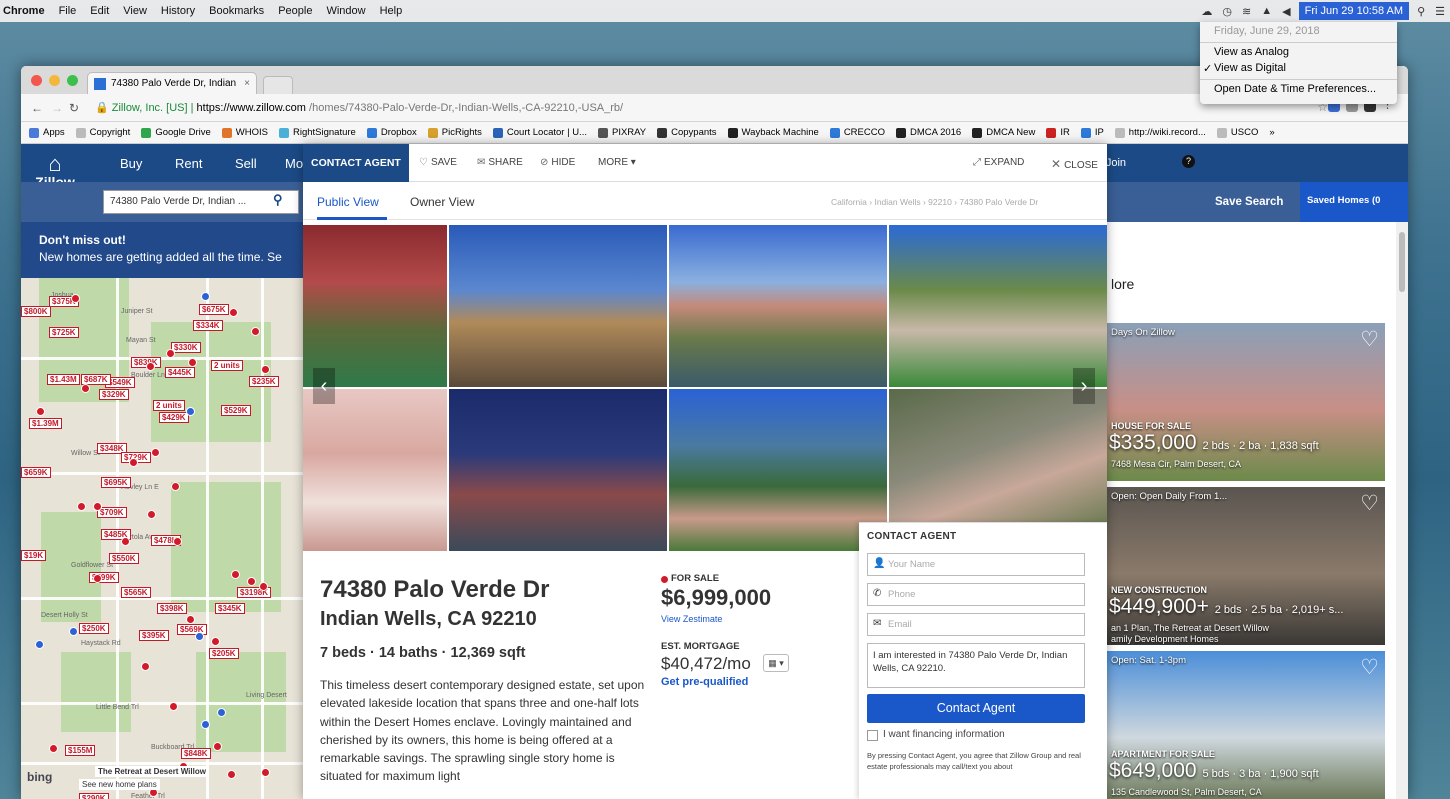 This screenshot has height=799, width=1450. What do you see at coordinates (1003, 132) in the screenshot?
I see `bookmark-item: DMCA New` at bounding box center [1003, 132].